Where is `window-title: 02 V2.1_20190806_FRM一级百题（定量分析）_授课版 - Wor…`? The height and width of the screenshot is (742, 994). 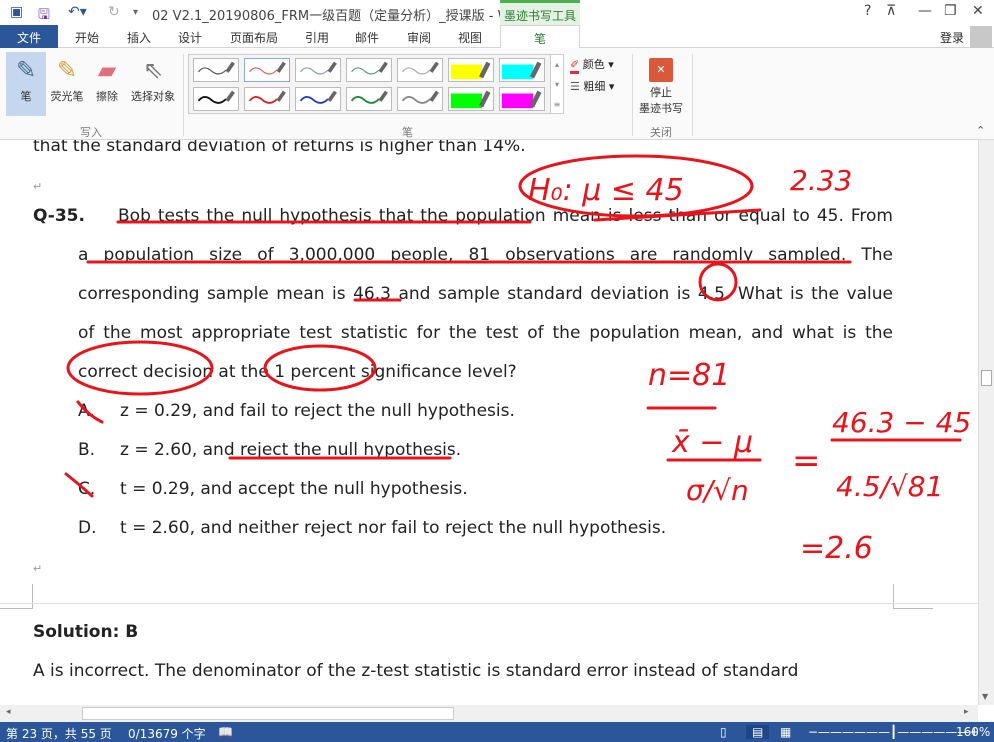
window-title: 02 V2.1_20190806_FRM一级百题（定量分析）_授课版 - Wor… is located at coordinates (342, 16).